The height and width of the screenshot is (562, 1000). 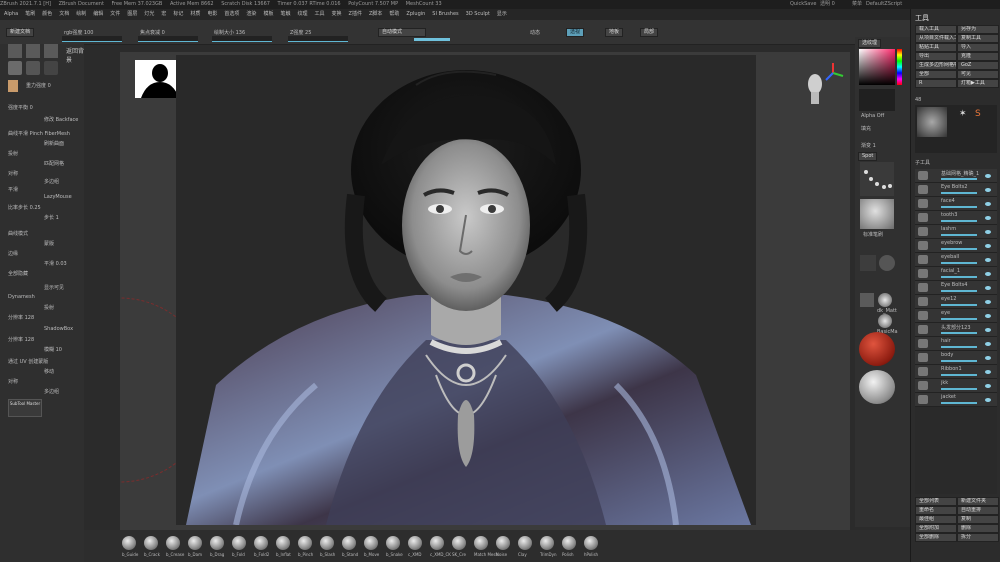 I want to click on shelf-brush: c_XMD_CK, so click(x=441, y=546).